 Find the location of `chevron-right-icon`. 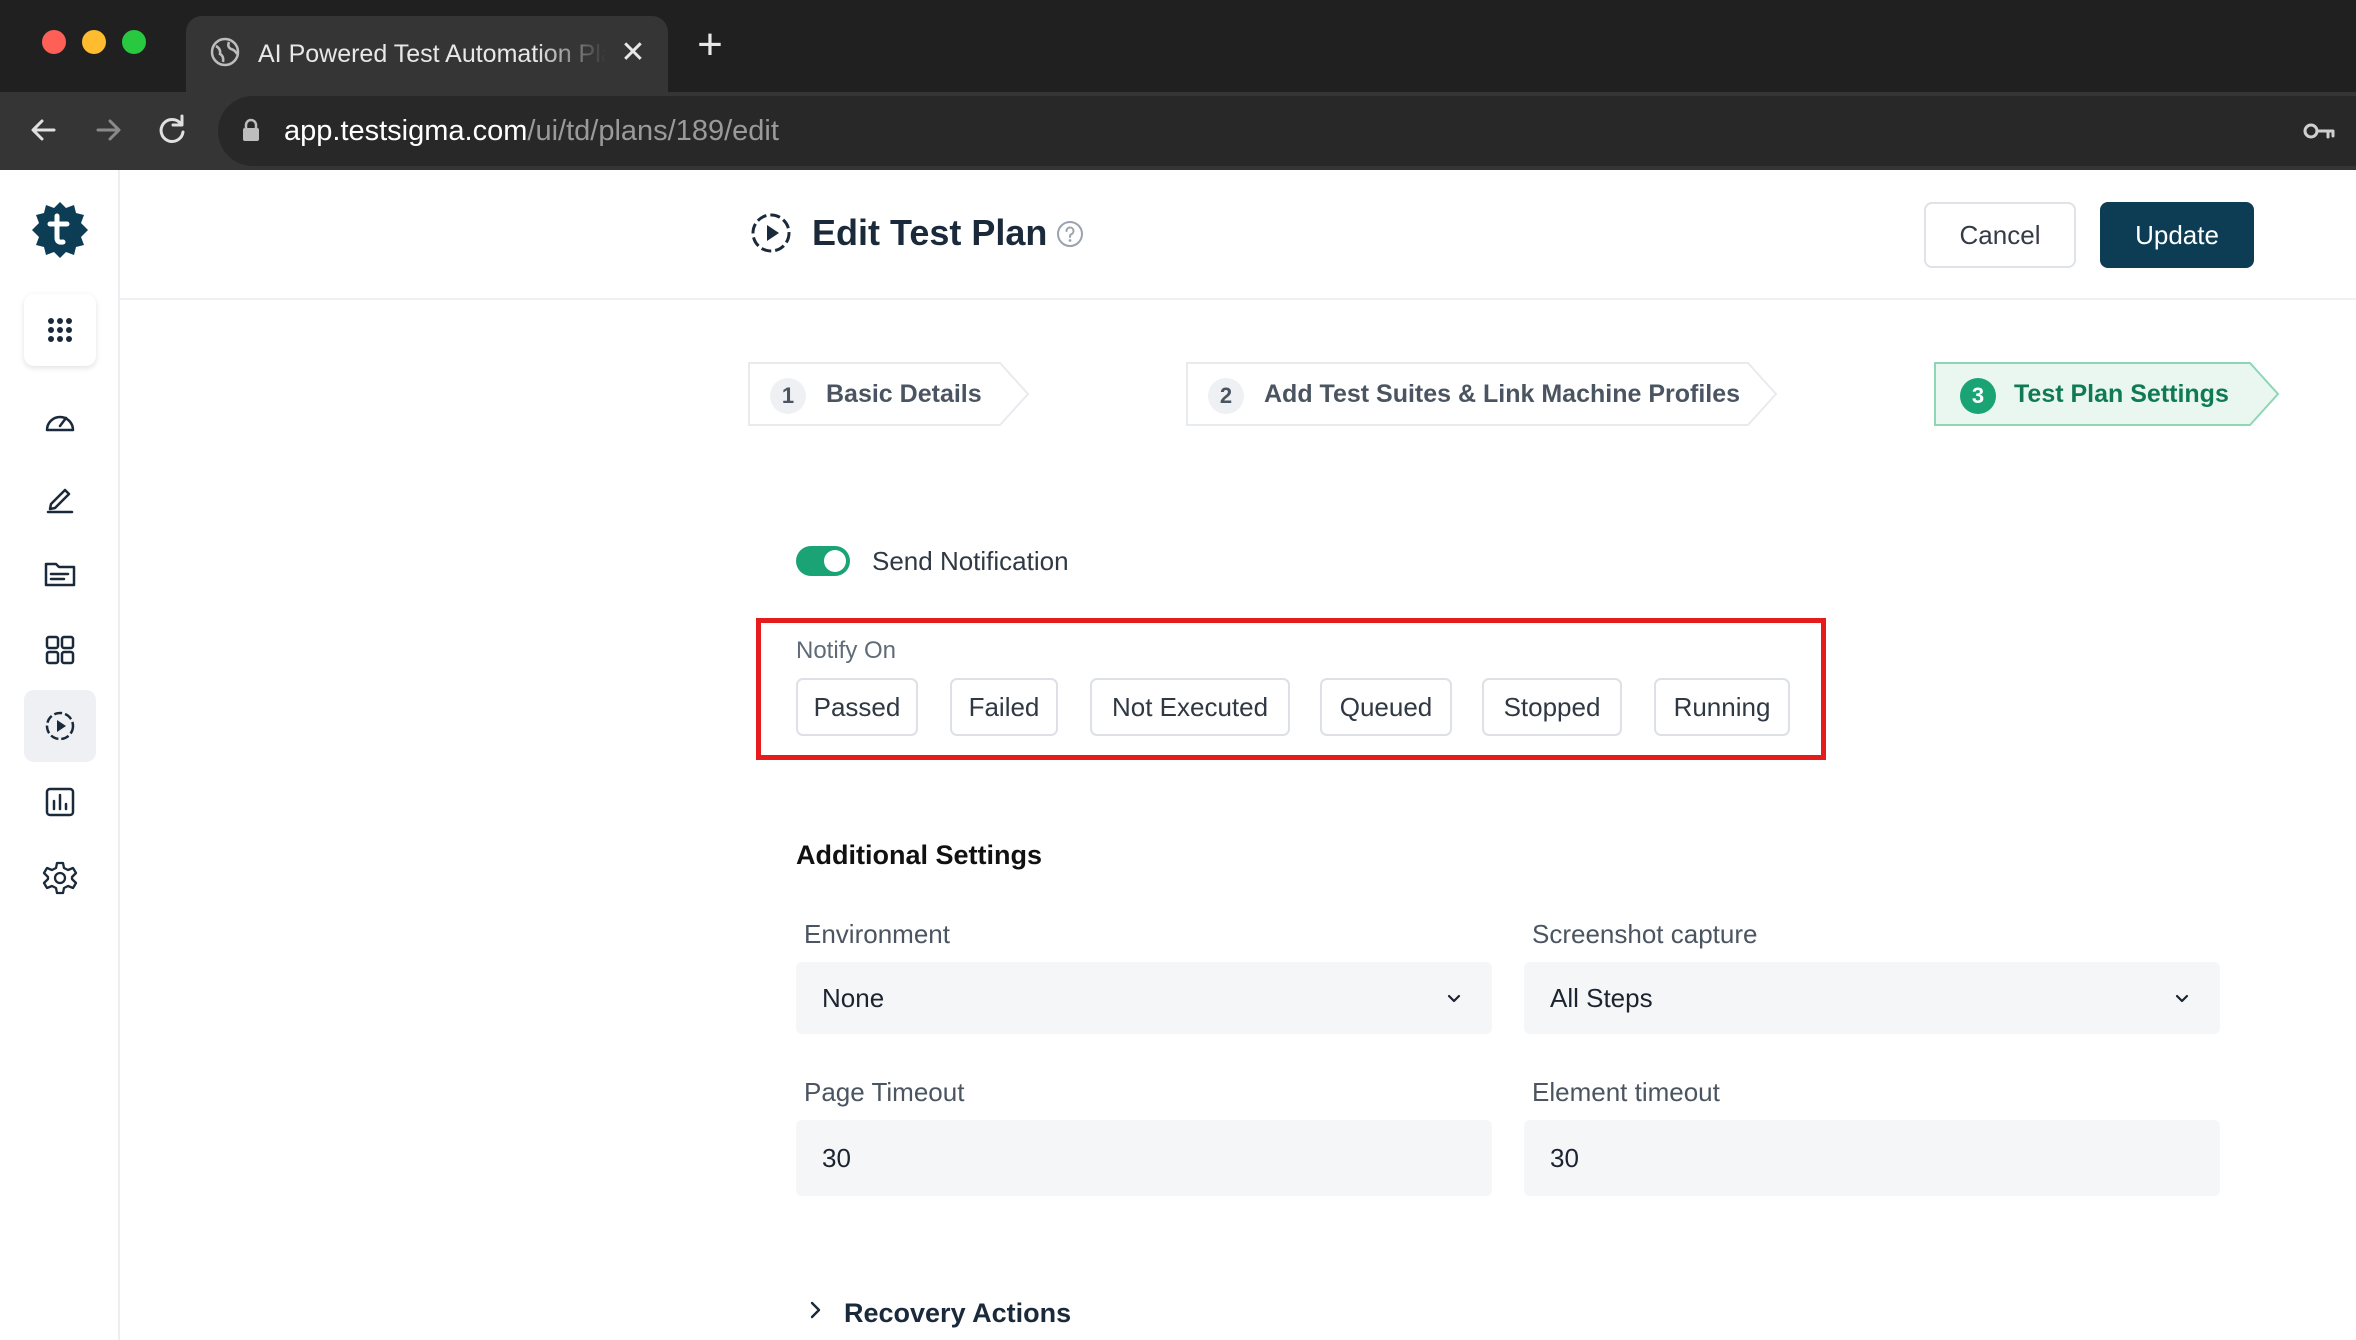

chevron-right-icon is located at coordinates (816, 1310).